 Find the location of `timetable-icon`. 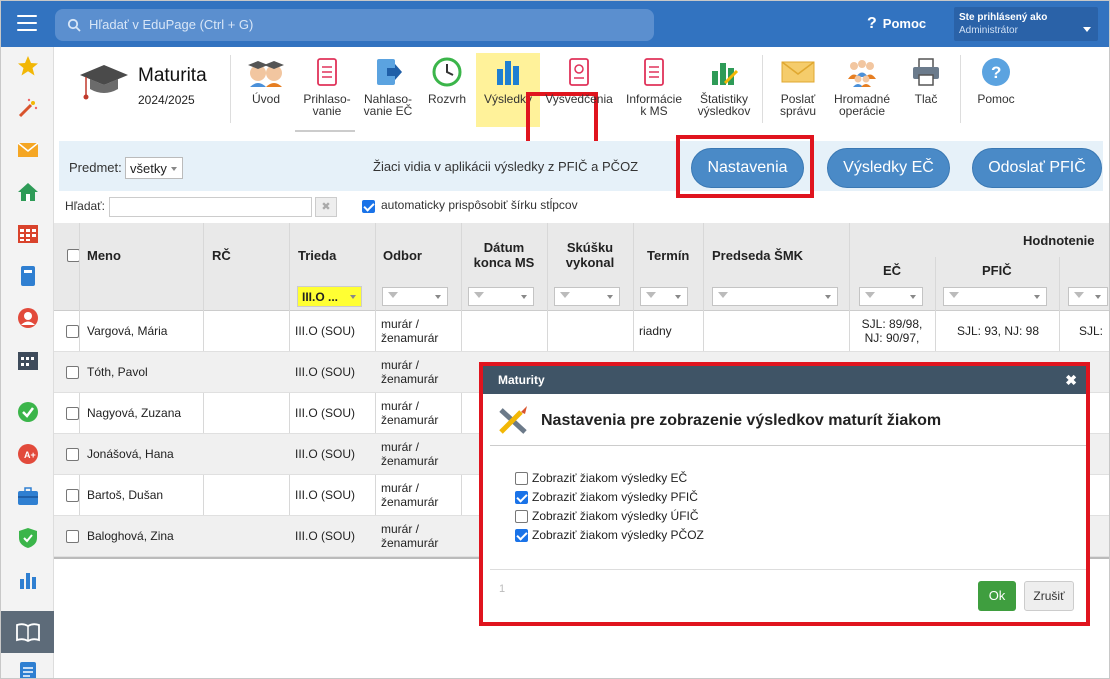

timetable-icon is located at coordinates (28, 234).